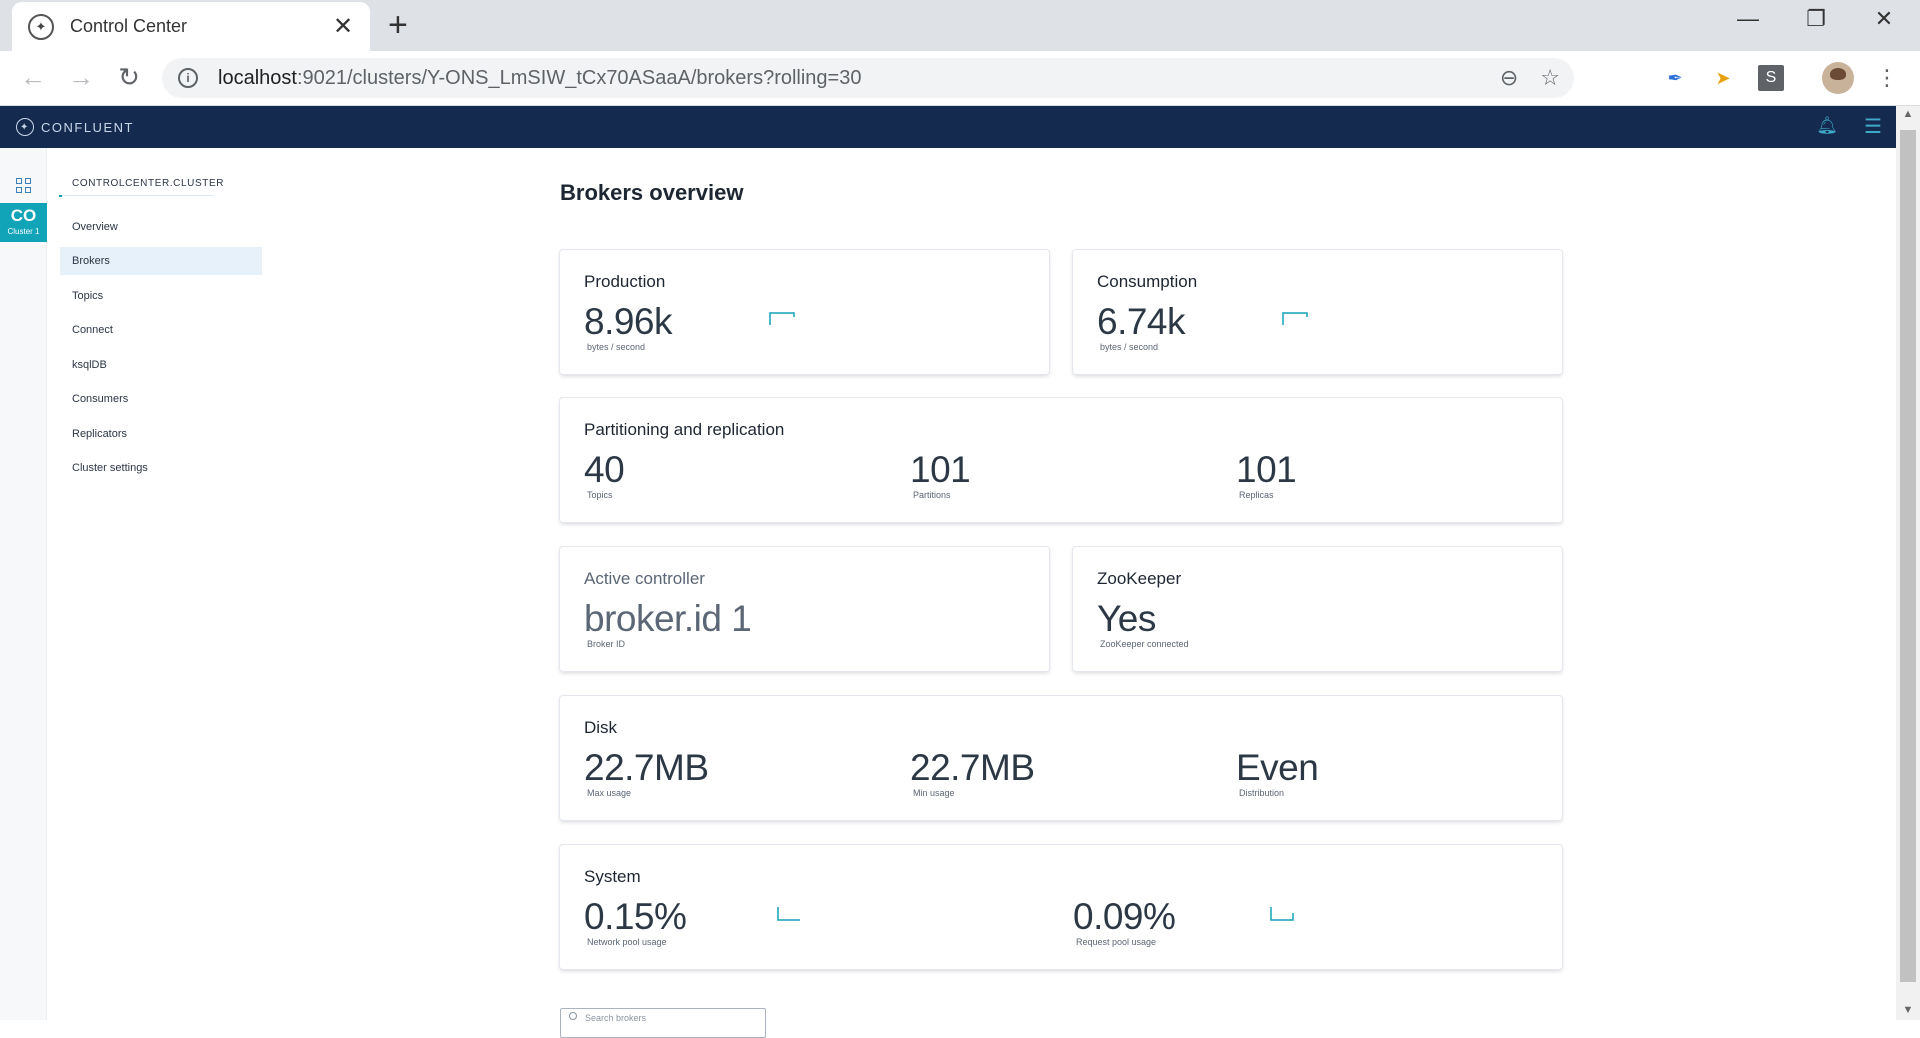 The image size is (1920, 1038). Describe the element at coordinates (1771, 78) in the screenshot. I see `s-extension-icon: S` at that location.